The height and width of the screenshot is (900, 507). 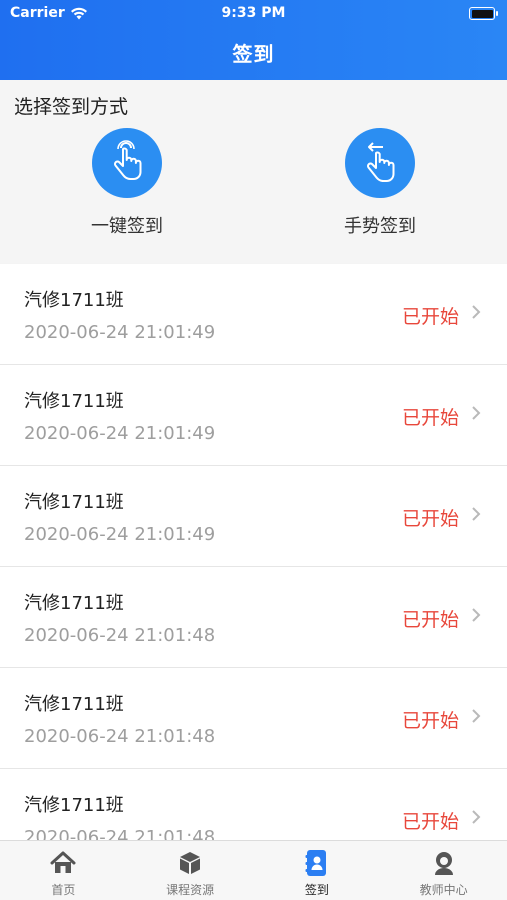 I want to click on tab-bar: 首页 课程资源 签到 教师中心, so click(x=253, y=870).